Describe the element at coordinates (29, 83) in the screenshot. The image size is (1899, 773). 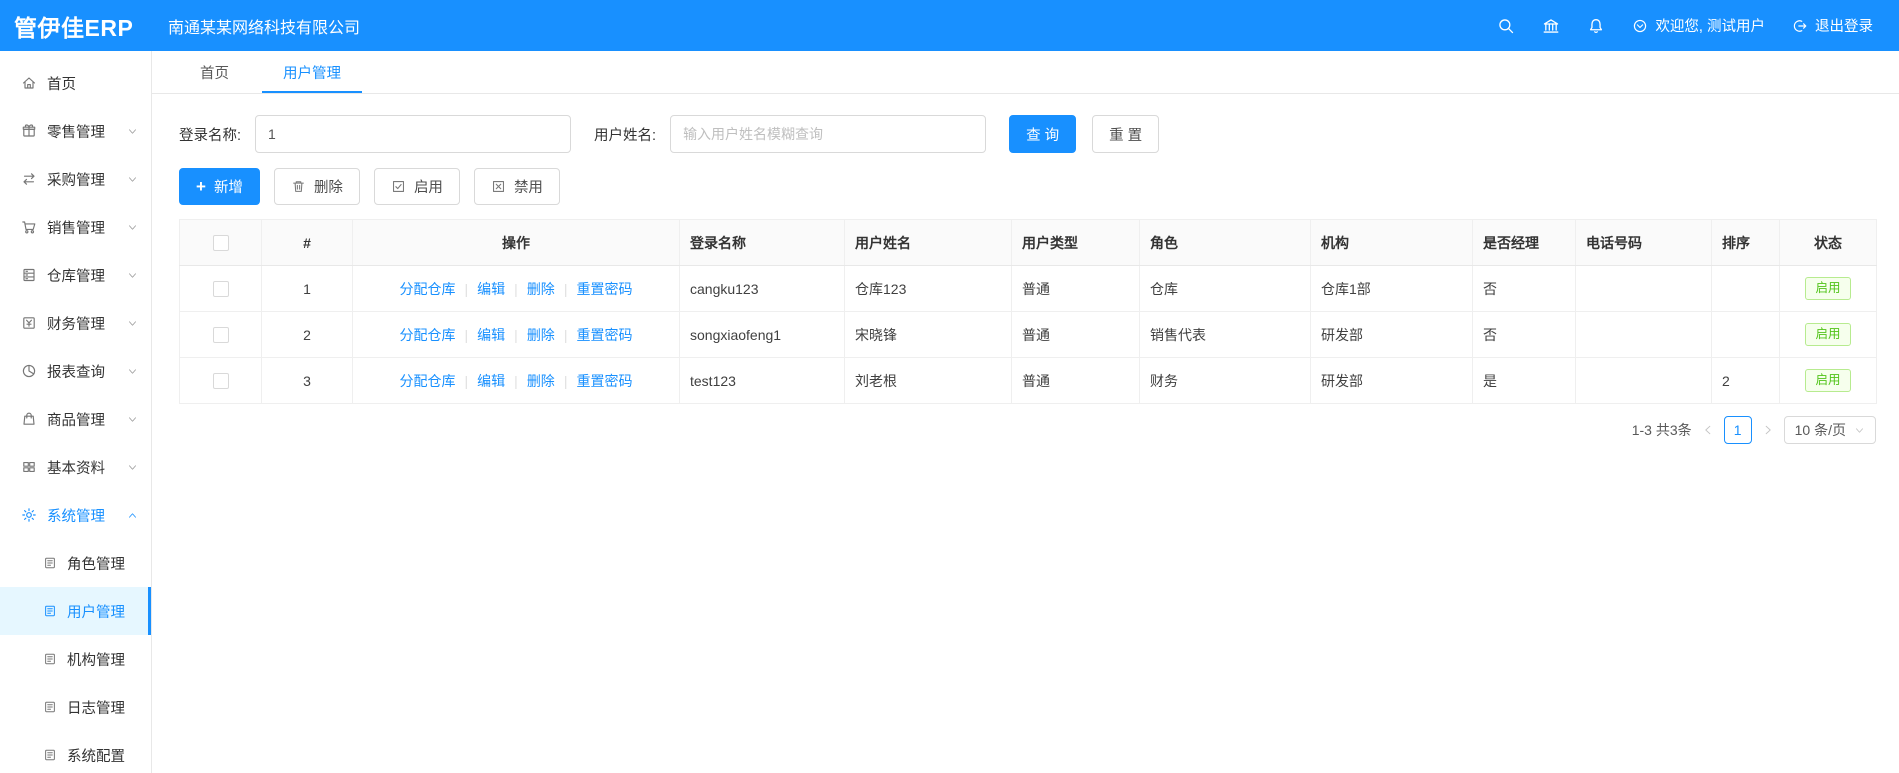
I see `home-icon` at that location.